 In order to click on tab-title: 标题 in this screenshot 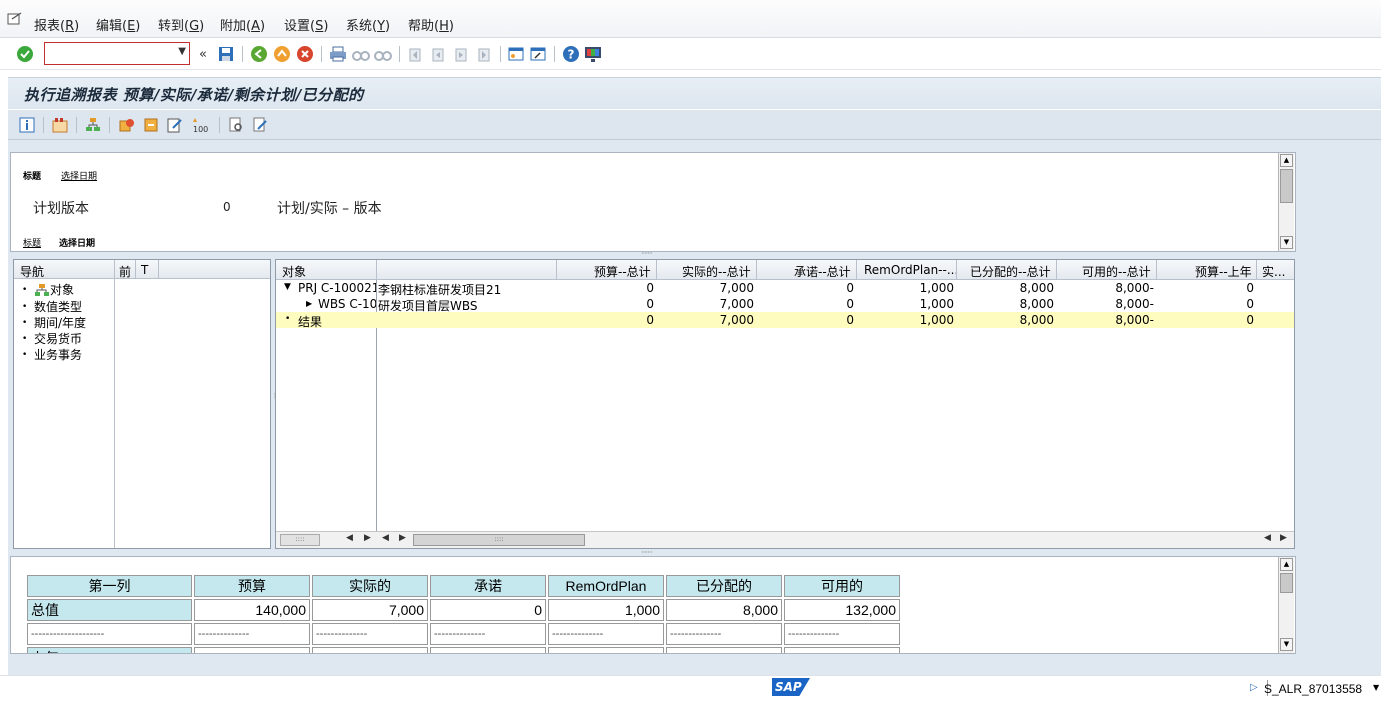, I will do `click(32, 175)`.